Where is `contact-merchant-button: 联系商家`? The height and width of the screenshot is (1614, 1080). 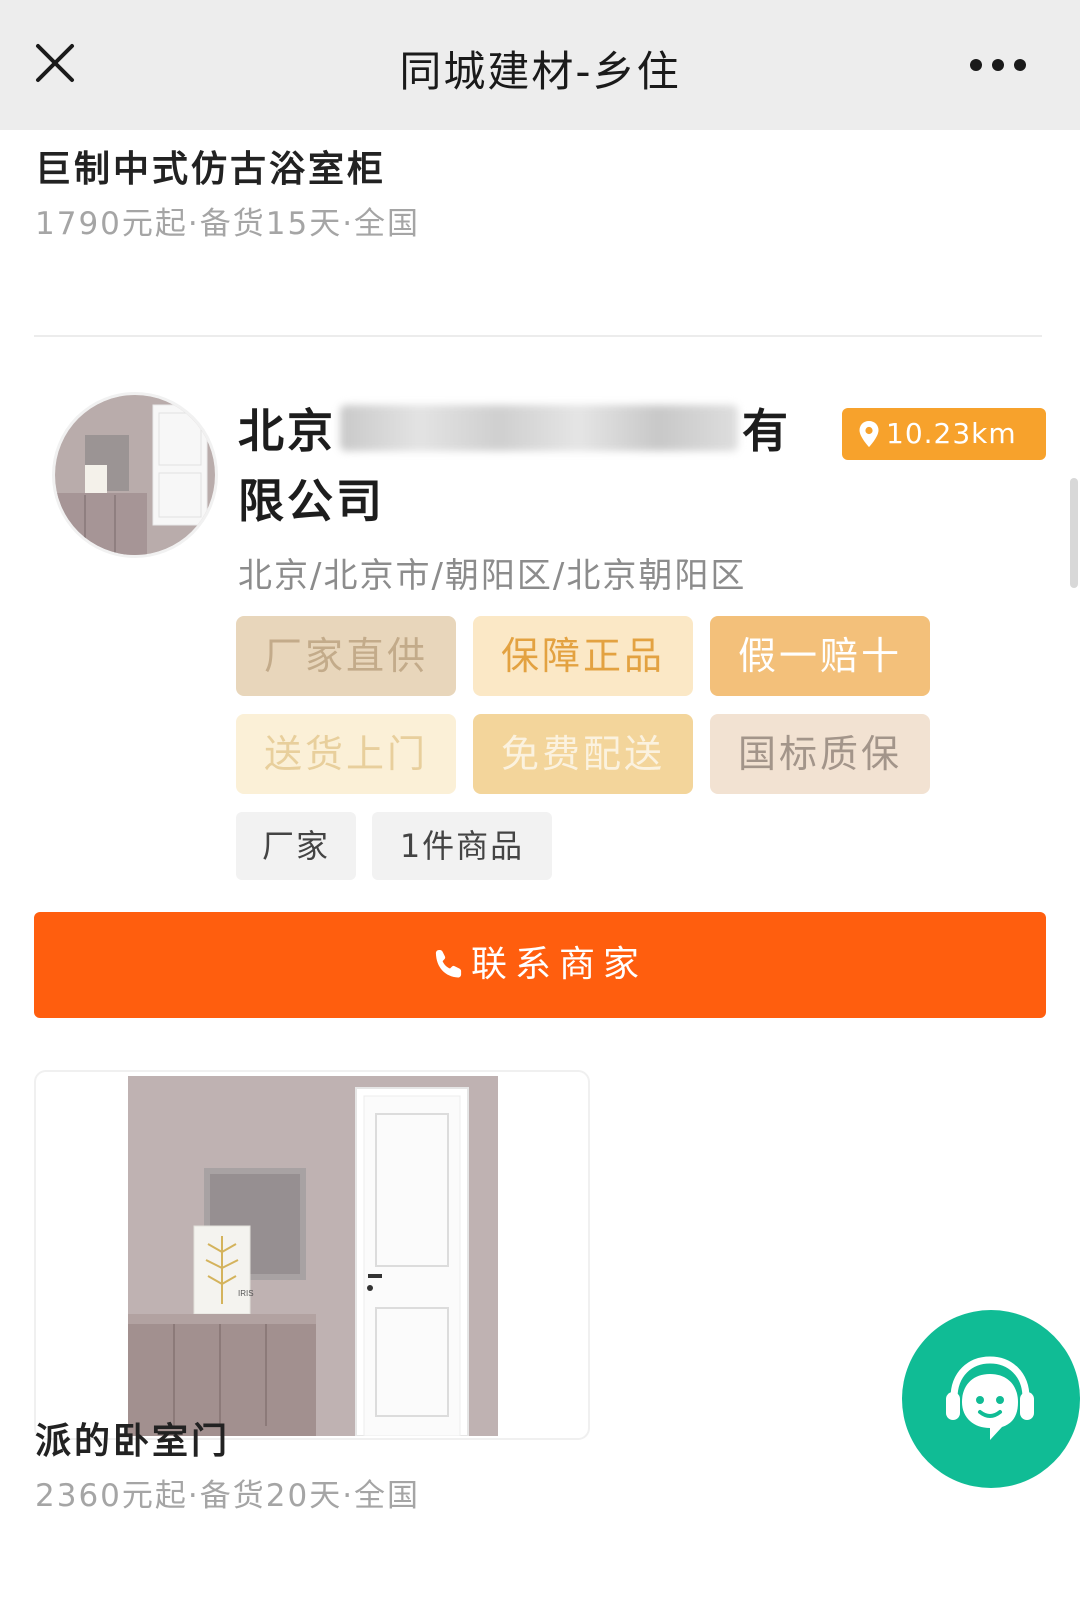 contact-merchant-button: 联系商家 is located at coordinates (540, 965).